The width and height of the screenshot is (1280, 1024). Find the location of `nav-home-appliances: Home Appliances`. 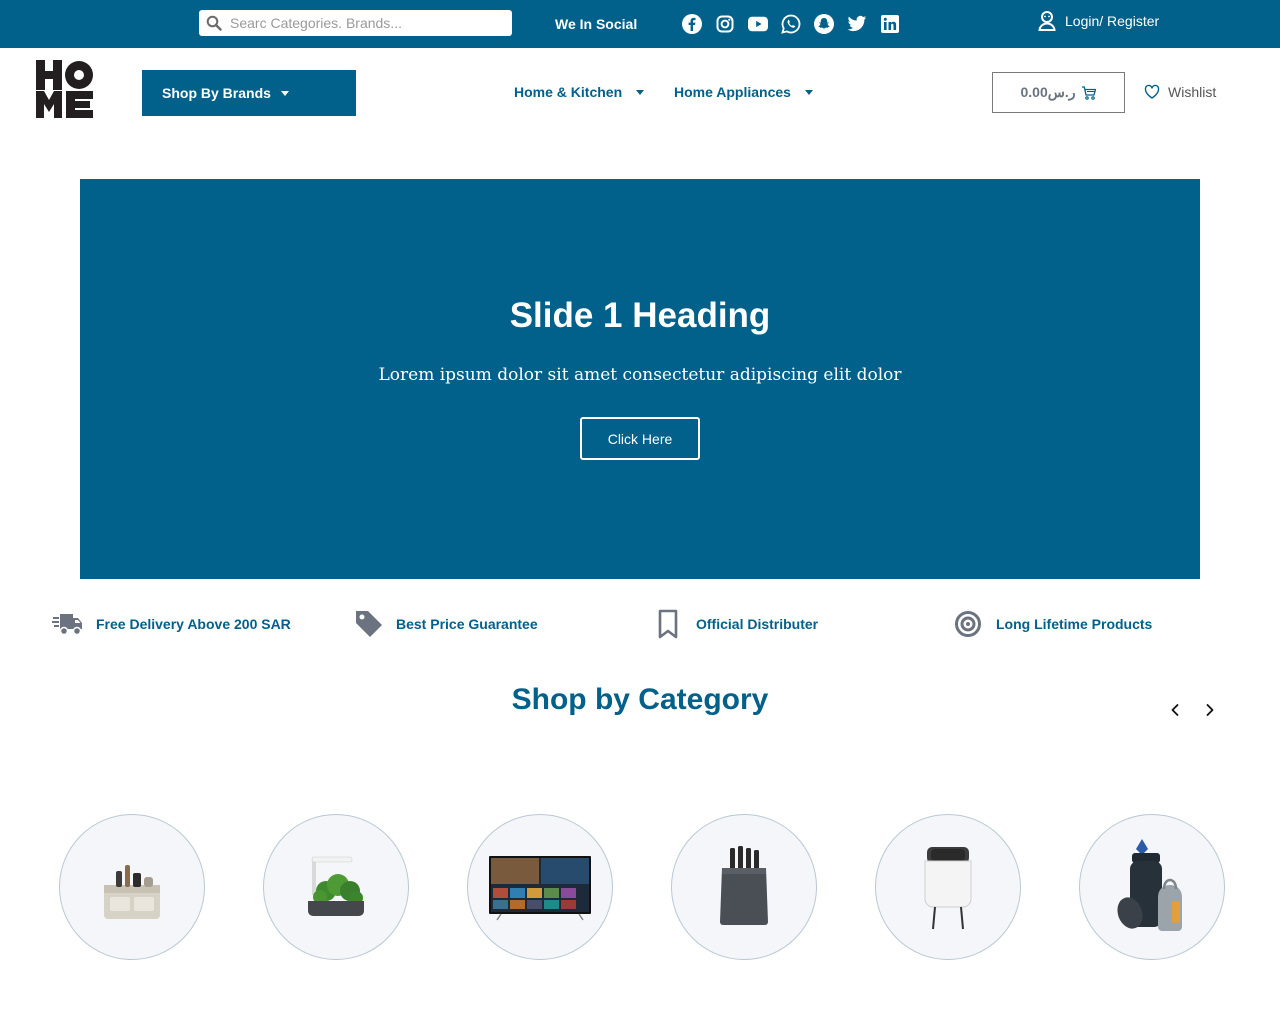

nav-home-appliances: Home Appliances is located at coordinates (743, 92).